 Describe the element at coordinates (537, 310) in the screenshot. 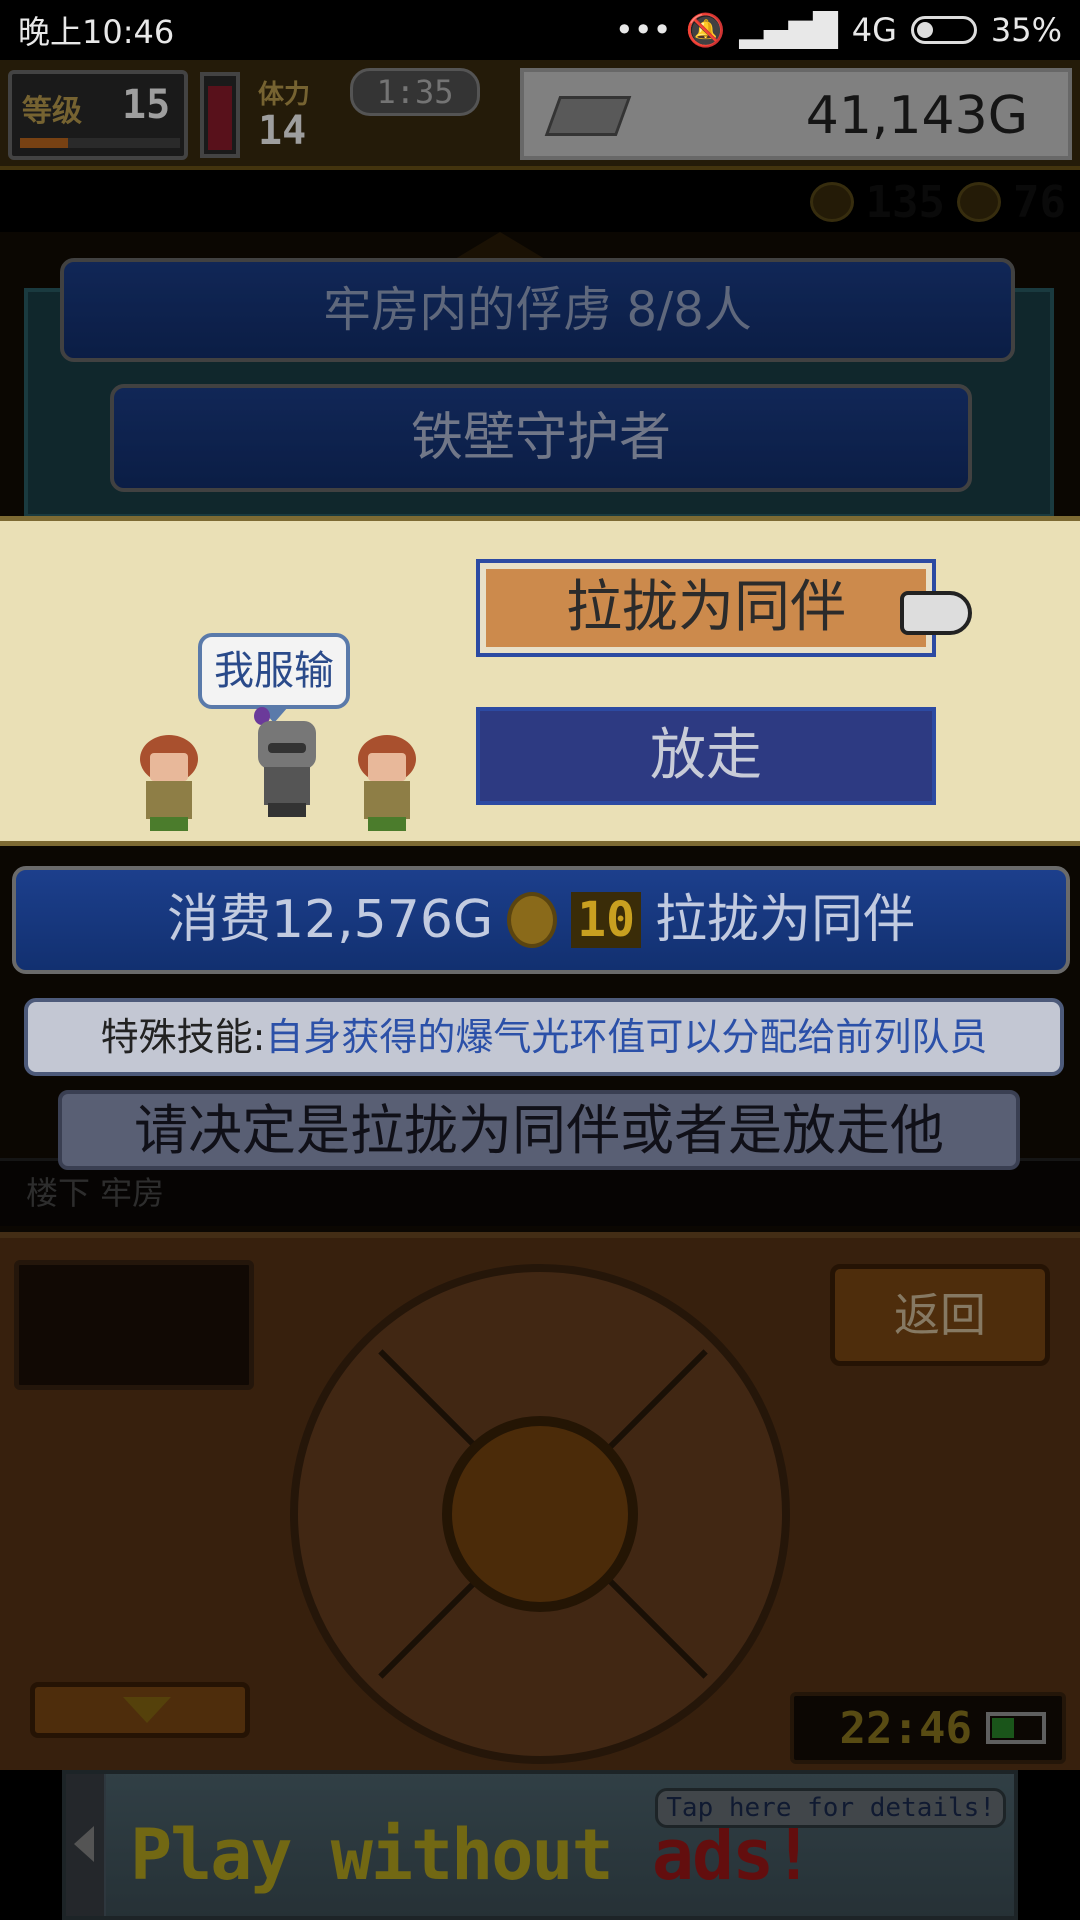

I see `prisoner-count-title: 牢房内的俘虏 8/8人` at that location.